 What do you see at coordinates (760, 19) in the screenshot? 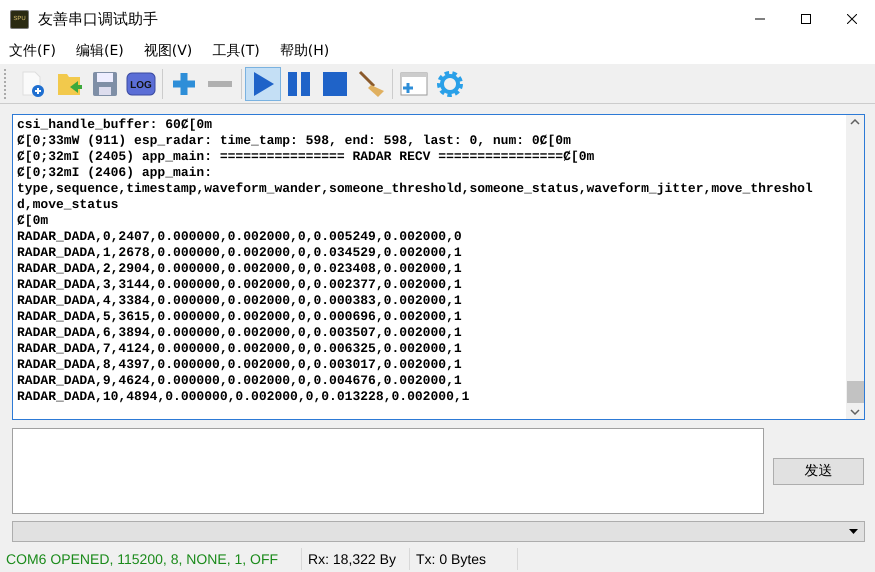
I see `minimize-icon` at bounding box center [760, 19].